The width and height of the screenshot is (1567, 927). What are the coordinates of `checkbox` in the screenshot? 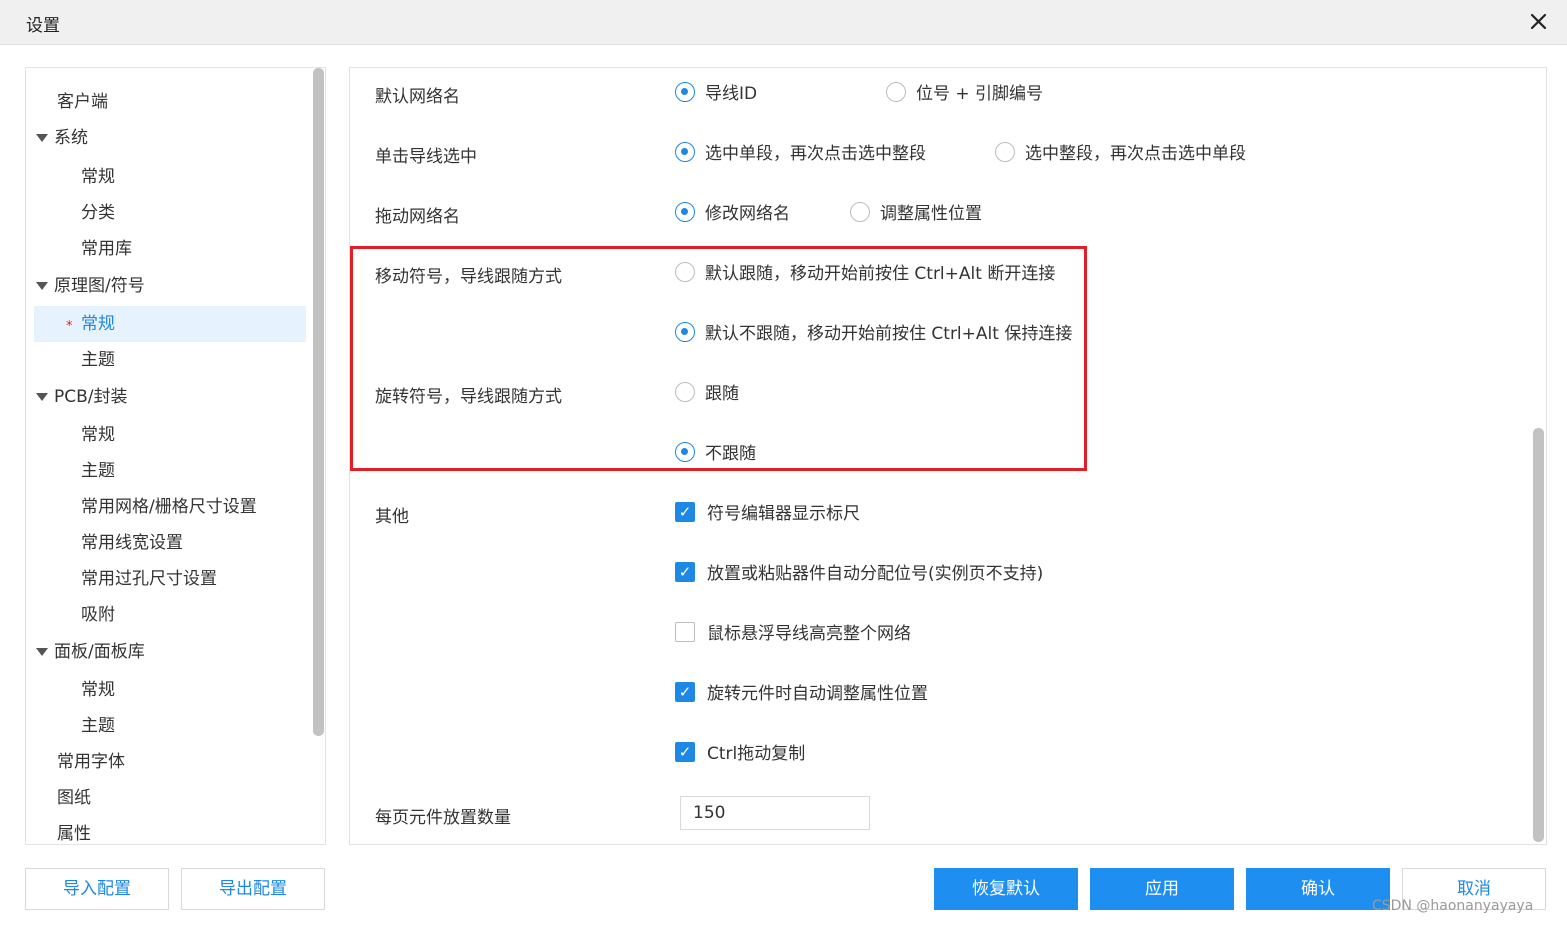 It's located at (685, 632).